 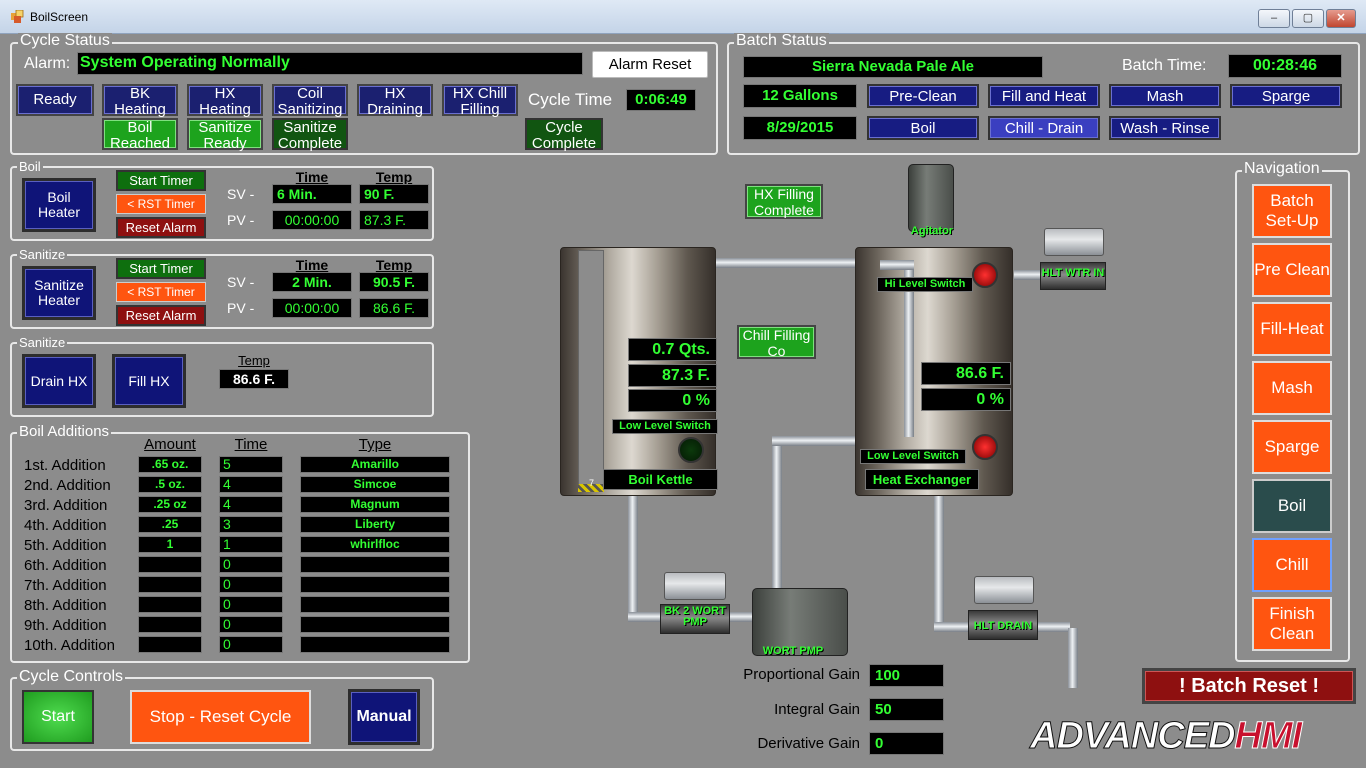 What do you see at coordinates (59, 381) in the screenshot?
I see `drain-hx-button: Drain HX` at bounding box center [59, 381].